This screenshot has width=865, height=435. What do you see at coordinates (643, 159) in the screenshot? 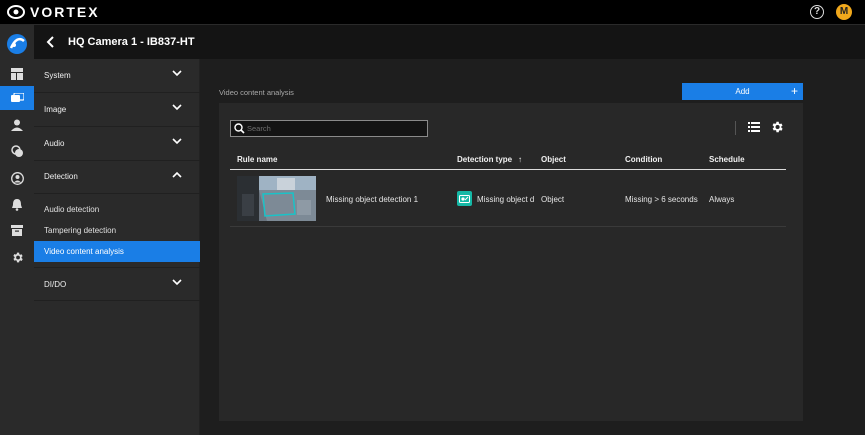
I see `column-header-condition: Condition` at bounding box center [643, 159].